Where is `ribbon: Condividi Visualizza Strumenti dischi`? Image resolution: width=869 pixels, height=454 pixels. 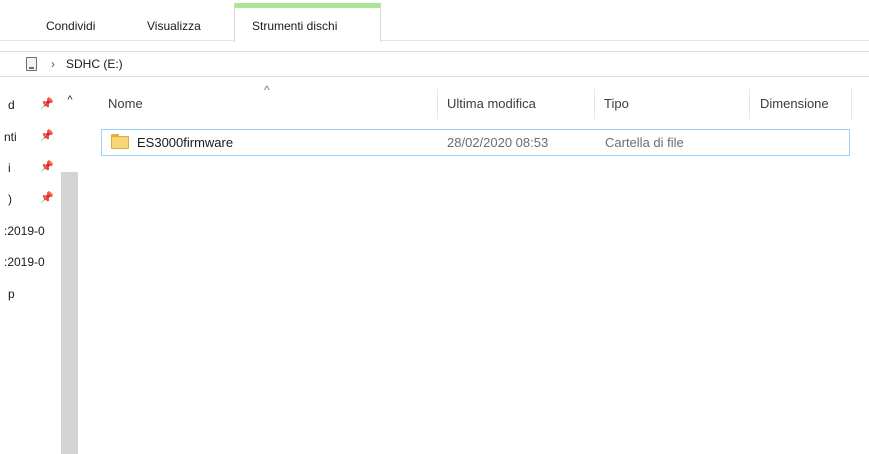 ribbon: Condividi Visualizza Strumenti dischi is located at coordinates (434, 21).